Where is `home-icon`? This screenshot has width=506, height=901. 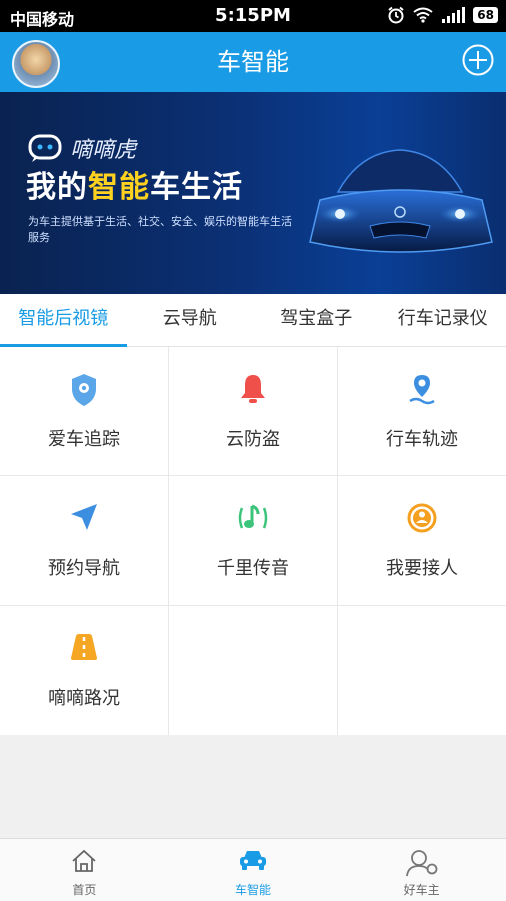
home-icon is located at coordinates (84, 861).